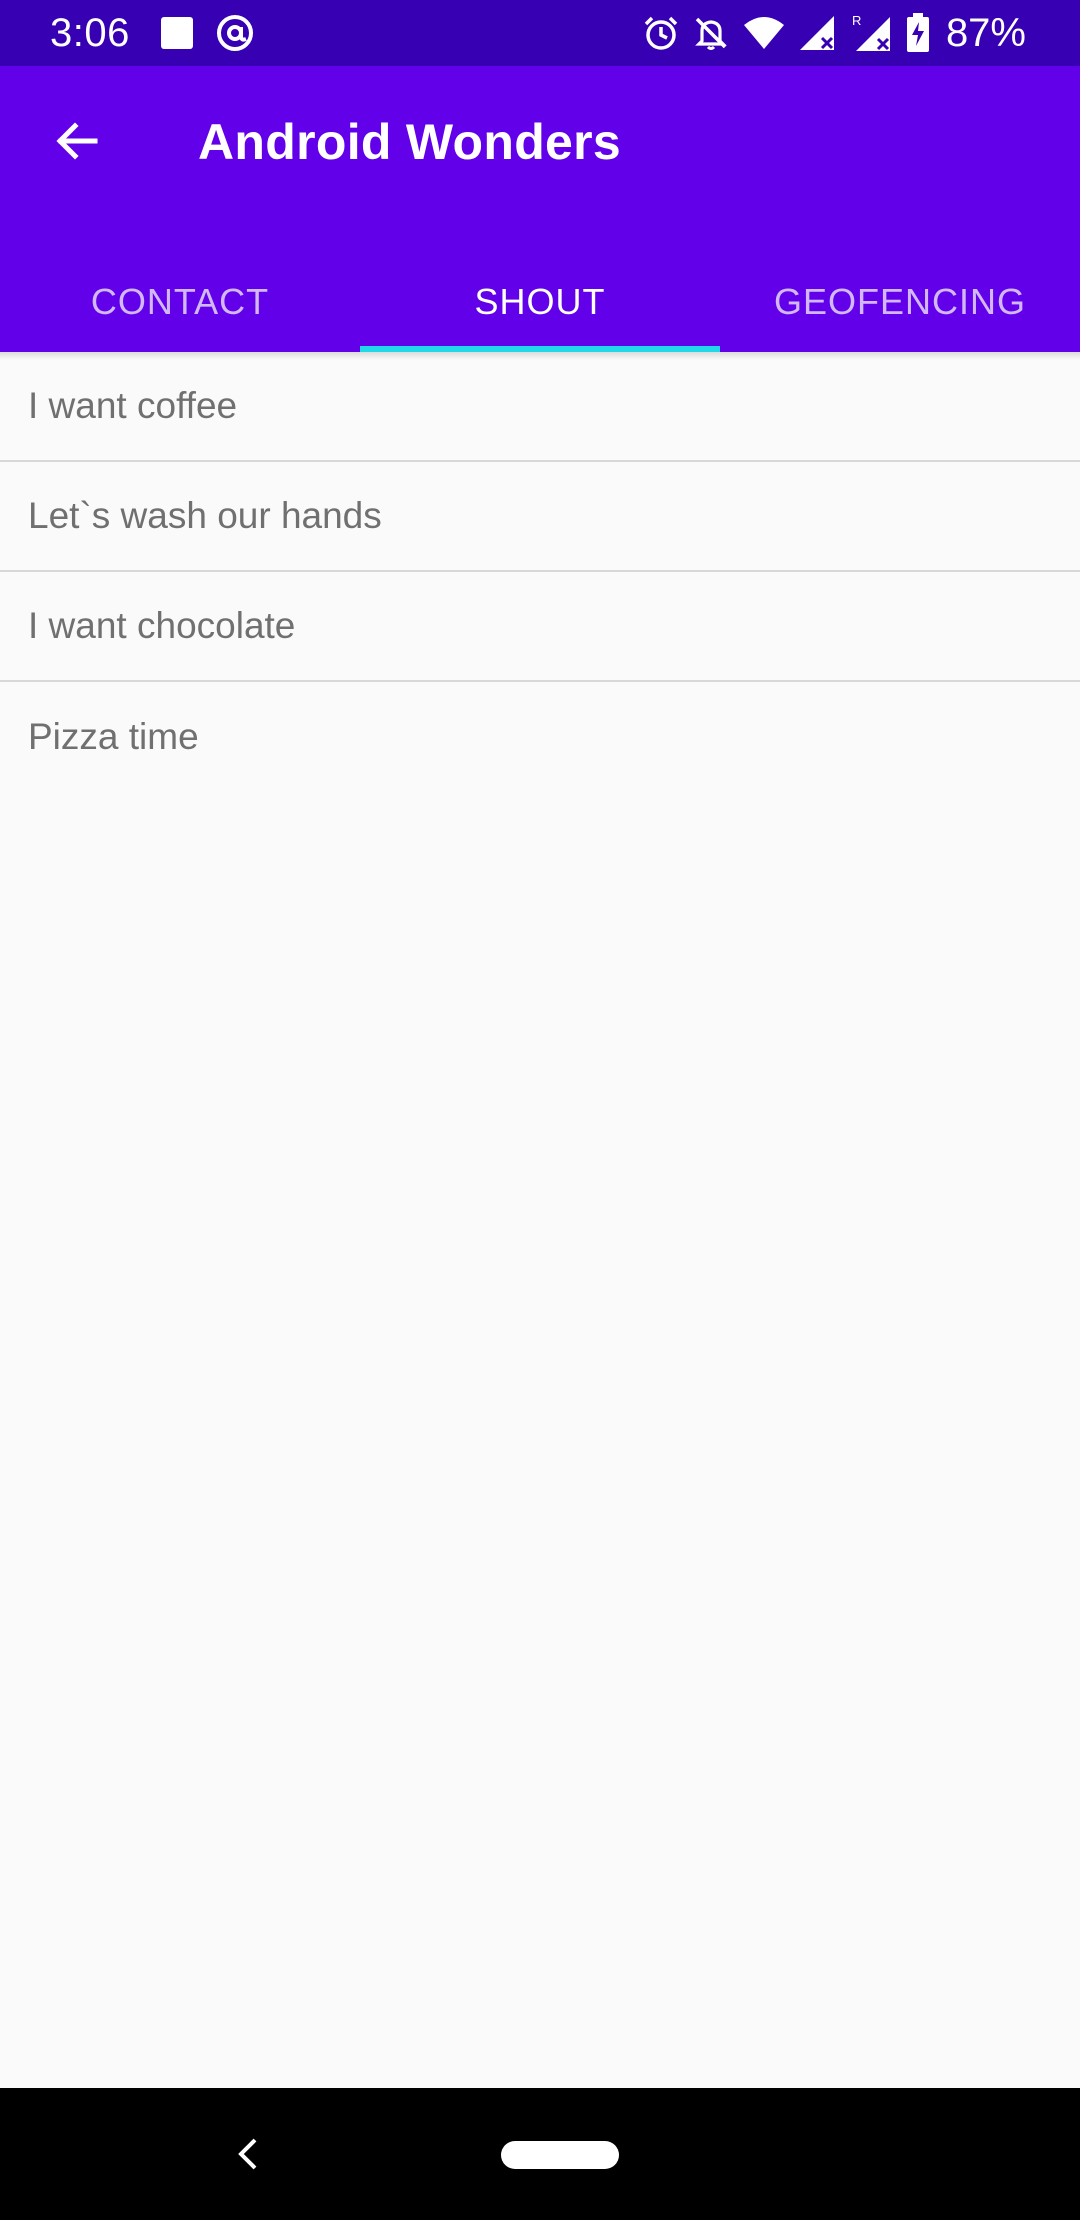 The height and width of the screenshot is (2220, 1080). Describe the element at coordinates (560, 2155) in the screenshot. I see `home-pill-icon` at that location.